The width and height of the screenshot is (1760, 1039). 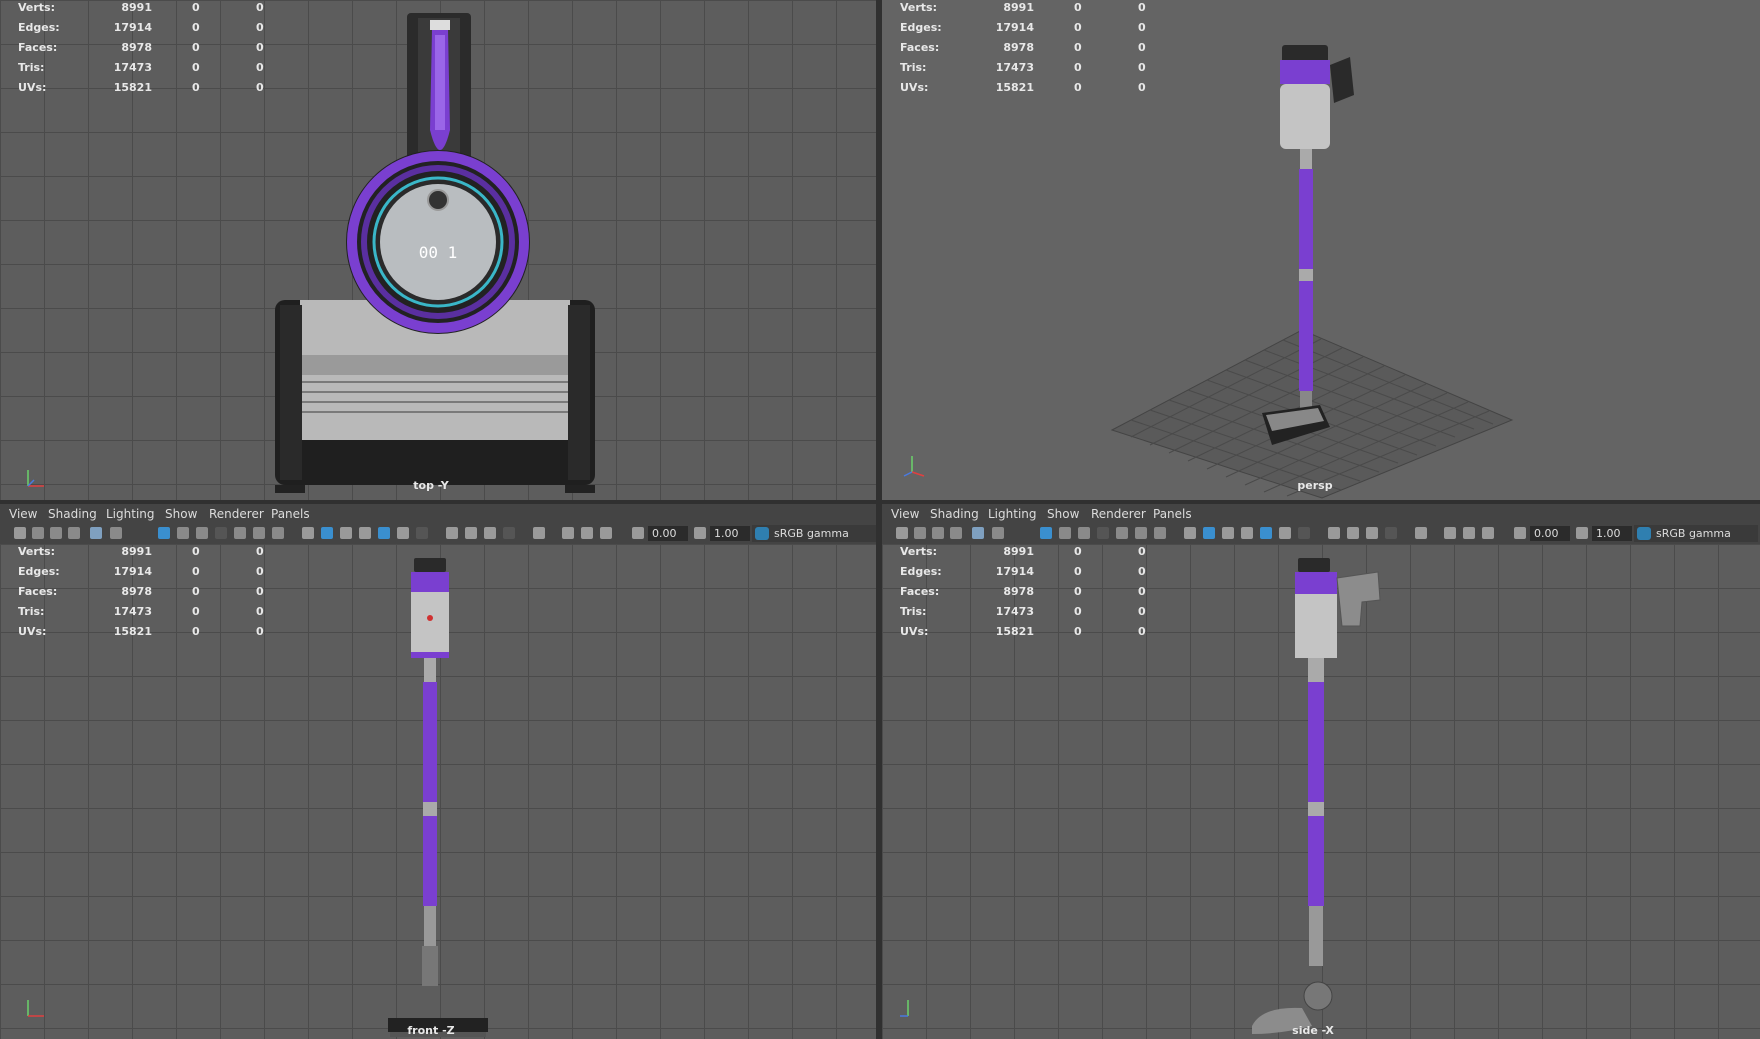 What do you see at coordinates (904, 1008) in the screenshot?
I see `axis-gizmo` at bounding box center [904, 1008].